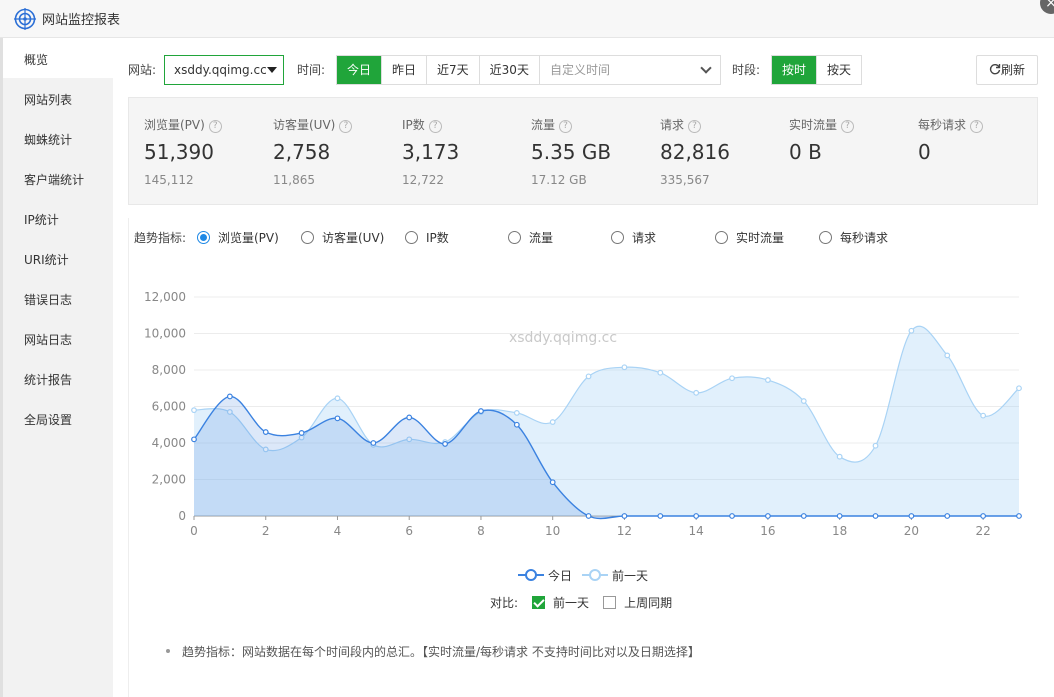  I want to click on sidebar-item-5: URI统计, so click(58, 258).